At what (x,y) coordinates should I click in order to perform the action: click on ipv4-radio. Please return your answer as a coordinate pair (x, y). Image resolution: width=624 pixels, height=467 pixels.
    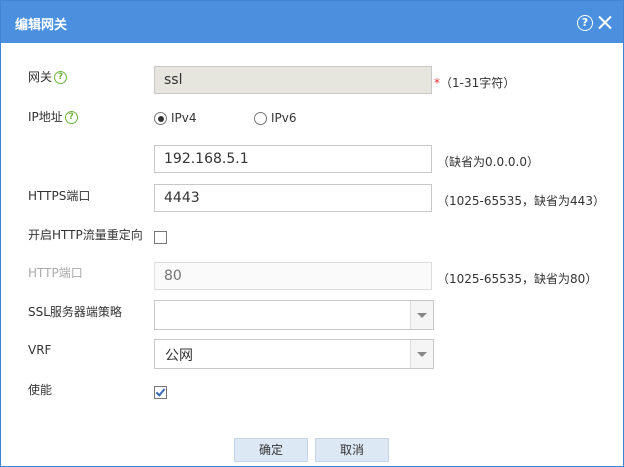
    Looking at the image, I should click on (160, 118).